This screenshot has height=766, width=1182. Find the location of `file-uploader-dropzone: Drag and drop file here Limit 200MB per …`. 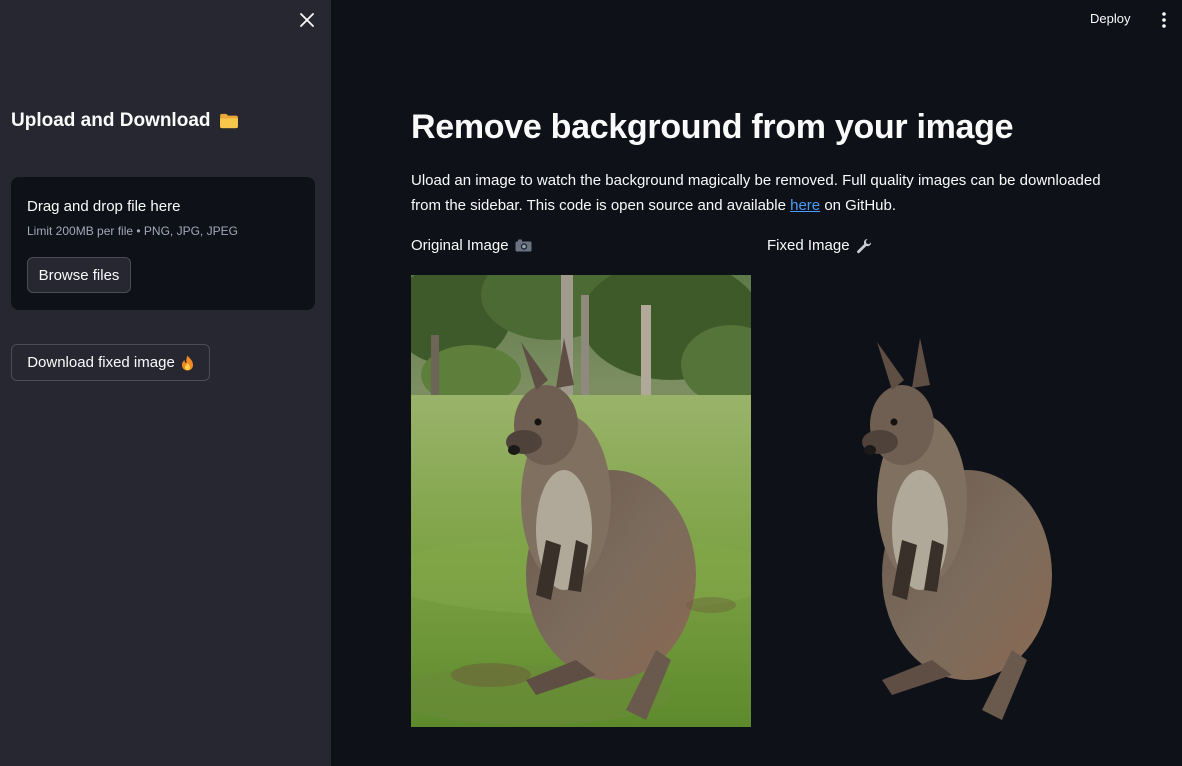

file-uploader-dropzone: Drag and drop file here Limit 200MB per … is located at coordinates (163, 243).